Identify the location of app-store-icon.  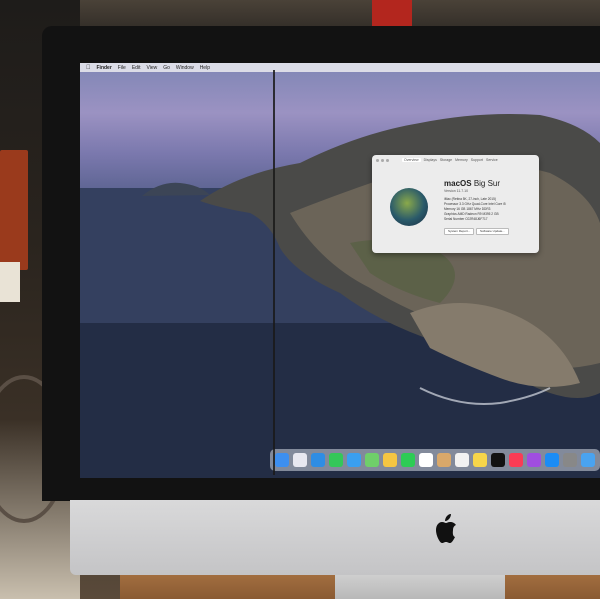
(552, 460).